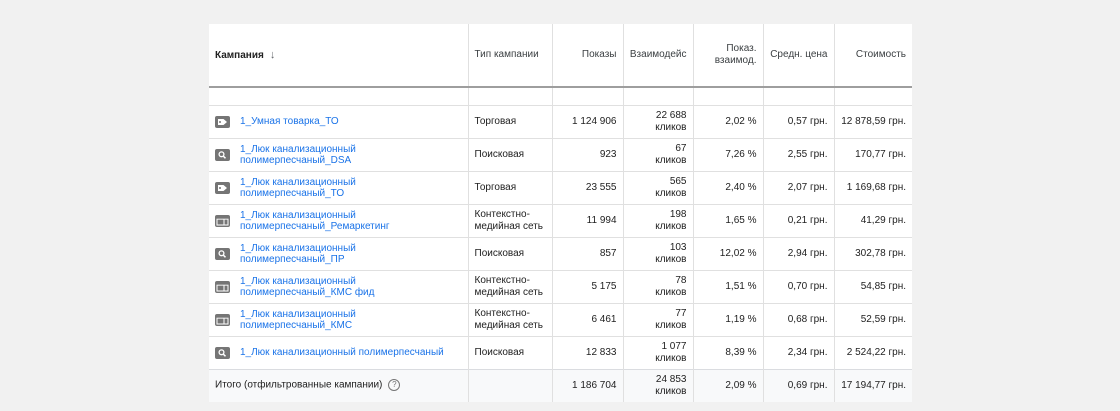  Describe the element at coordinates (799, 154) in the screenshot. I see `avg-cost-cell: 2,55 грн.` at that location.